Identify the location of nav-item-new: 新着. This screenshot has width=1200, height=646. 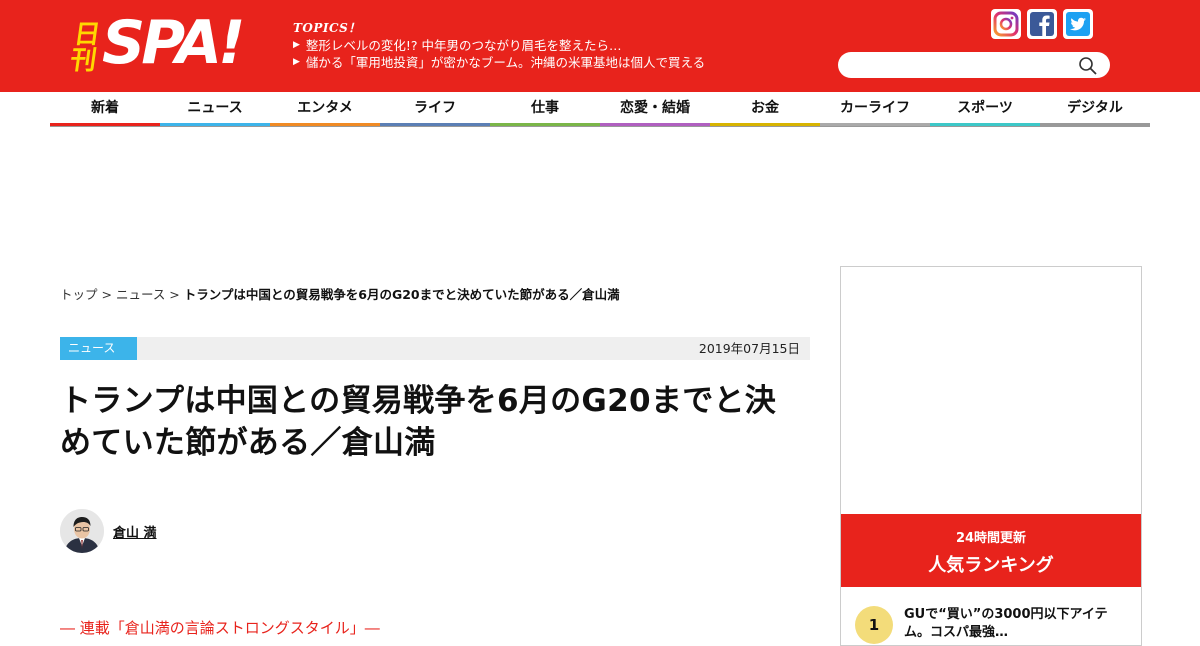
(105, 109).